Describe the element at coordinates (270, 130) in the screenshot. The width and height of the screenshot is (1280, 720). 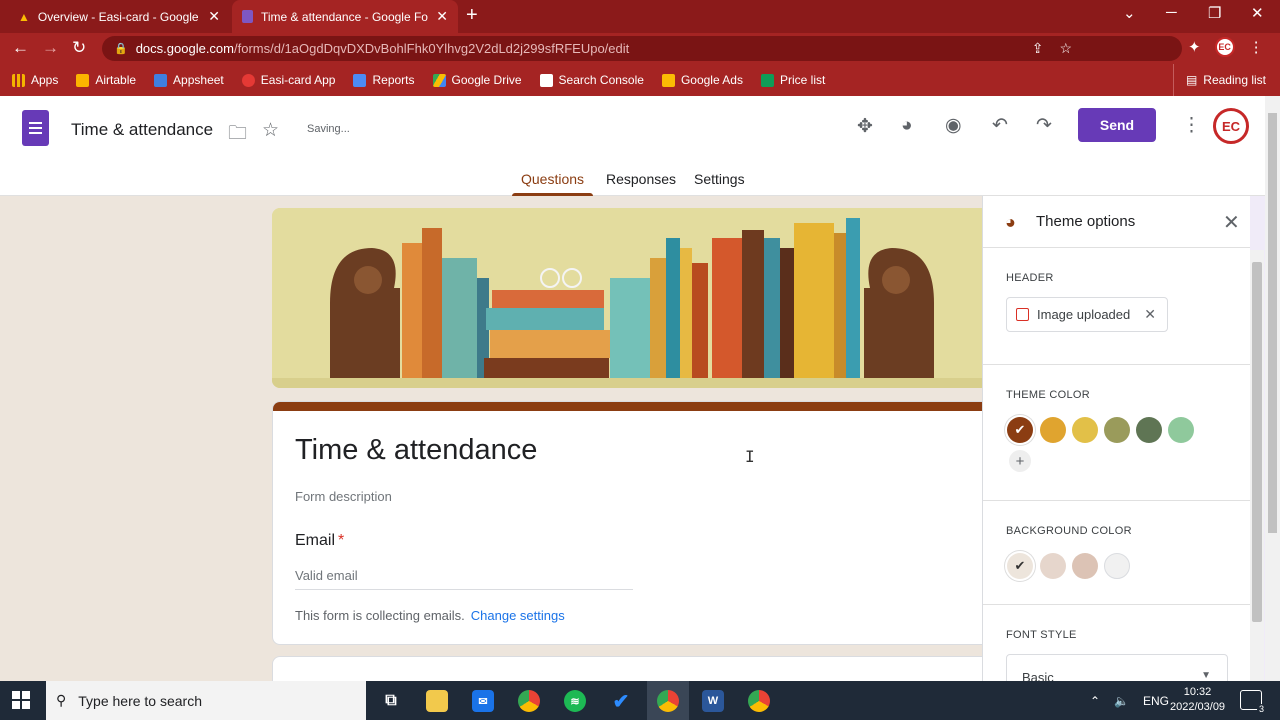
I see `star-icon: ☆` at that location.